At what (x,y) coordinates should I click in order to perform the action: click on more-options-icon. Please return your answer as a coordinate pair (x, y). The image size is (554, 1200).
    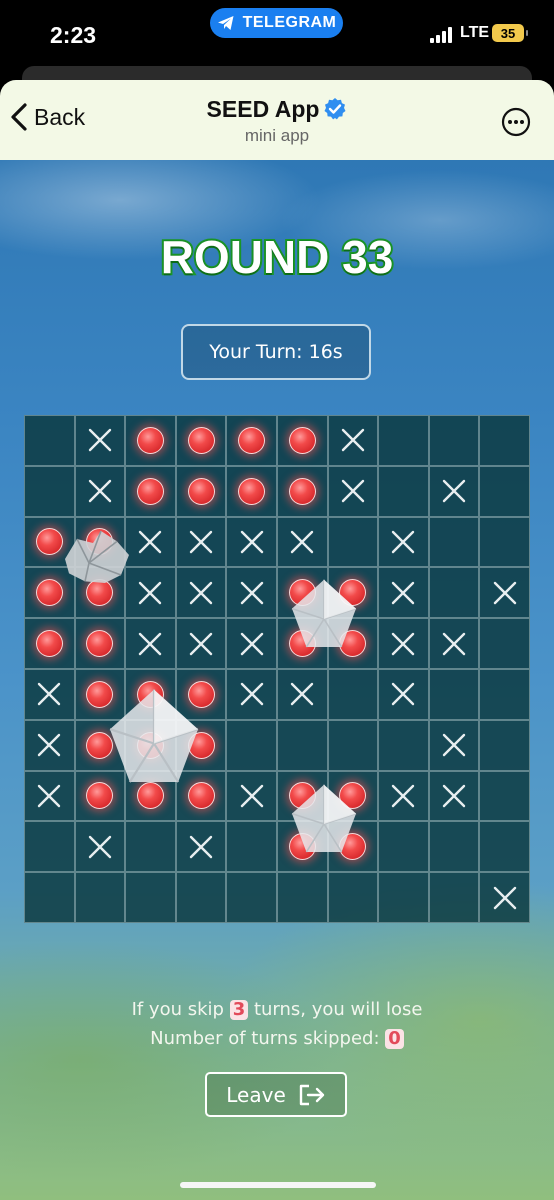
    Looking at the image, I should click on (516, 122).